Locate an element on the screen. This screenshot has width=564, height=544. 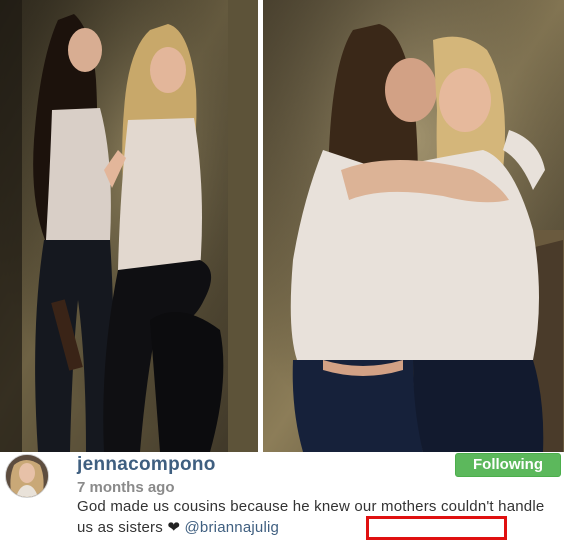
heart-icon: ❤ is located at coordinates (174, 527).